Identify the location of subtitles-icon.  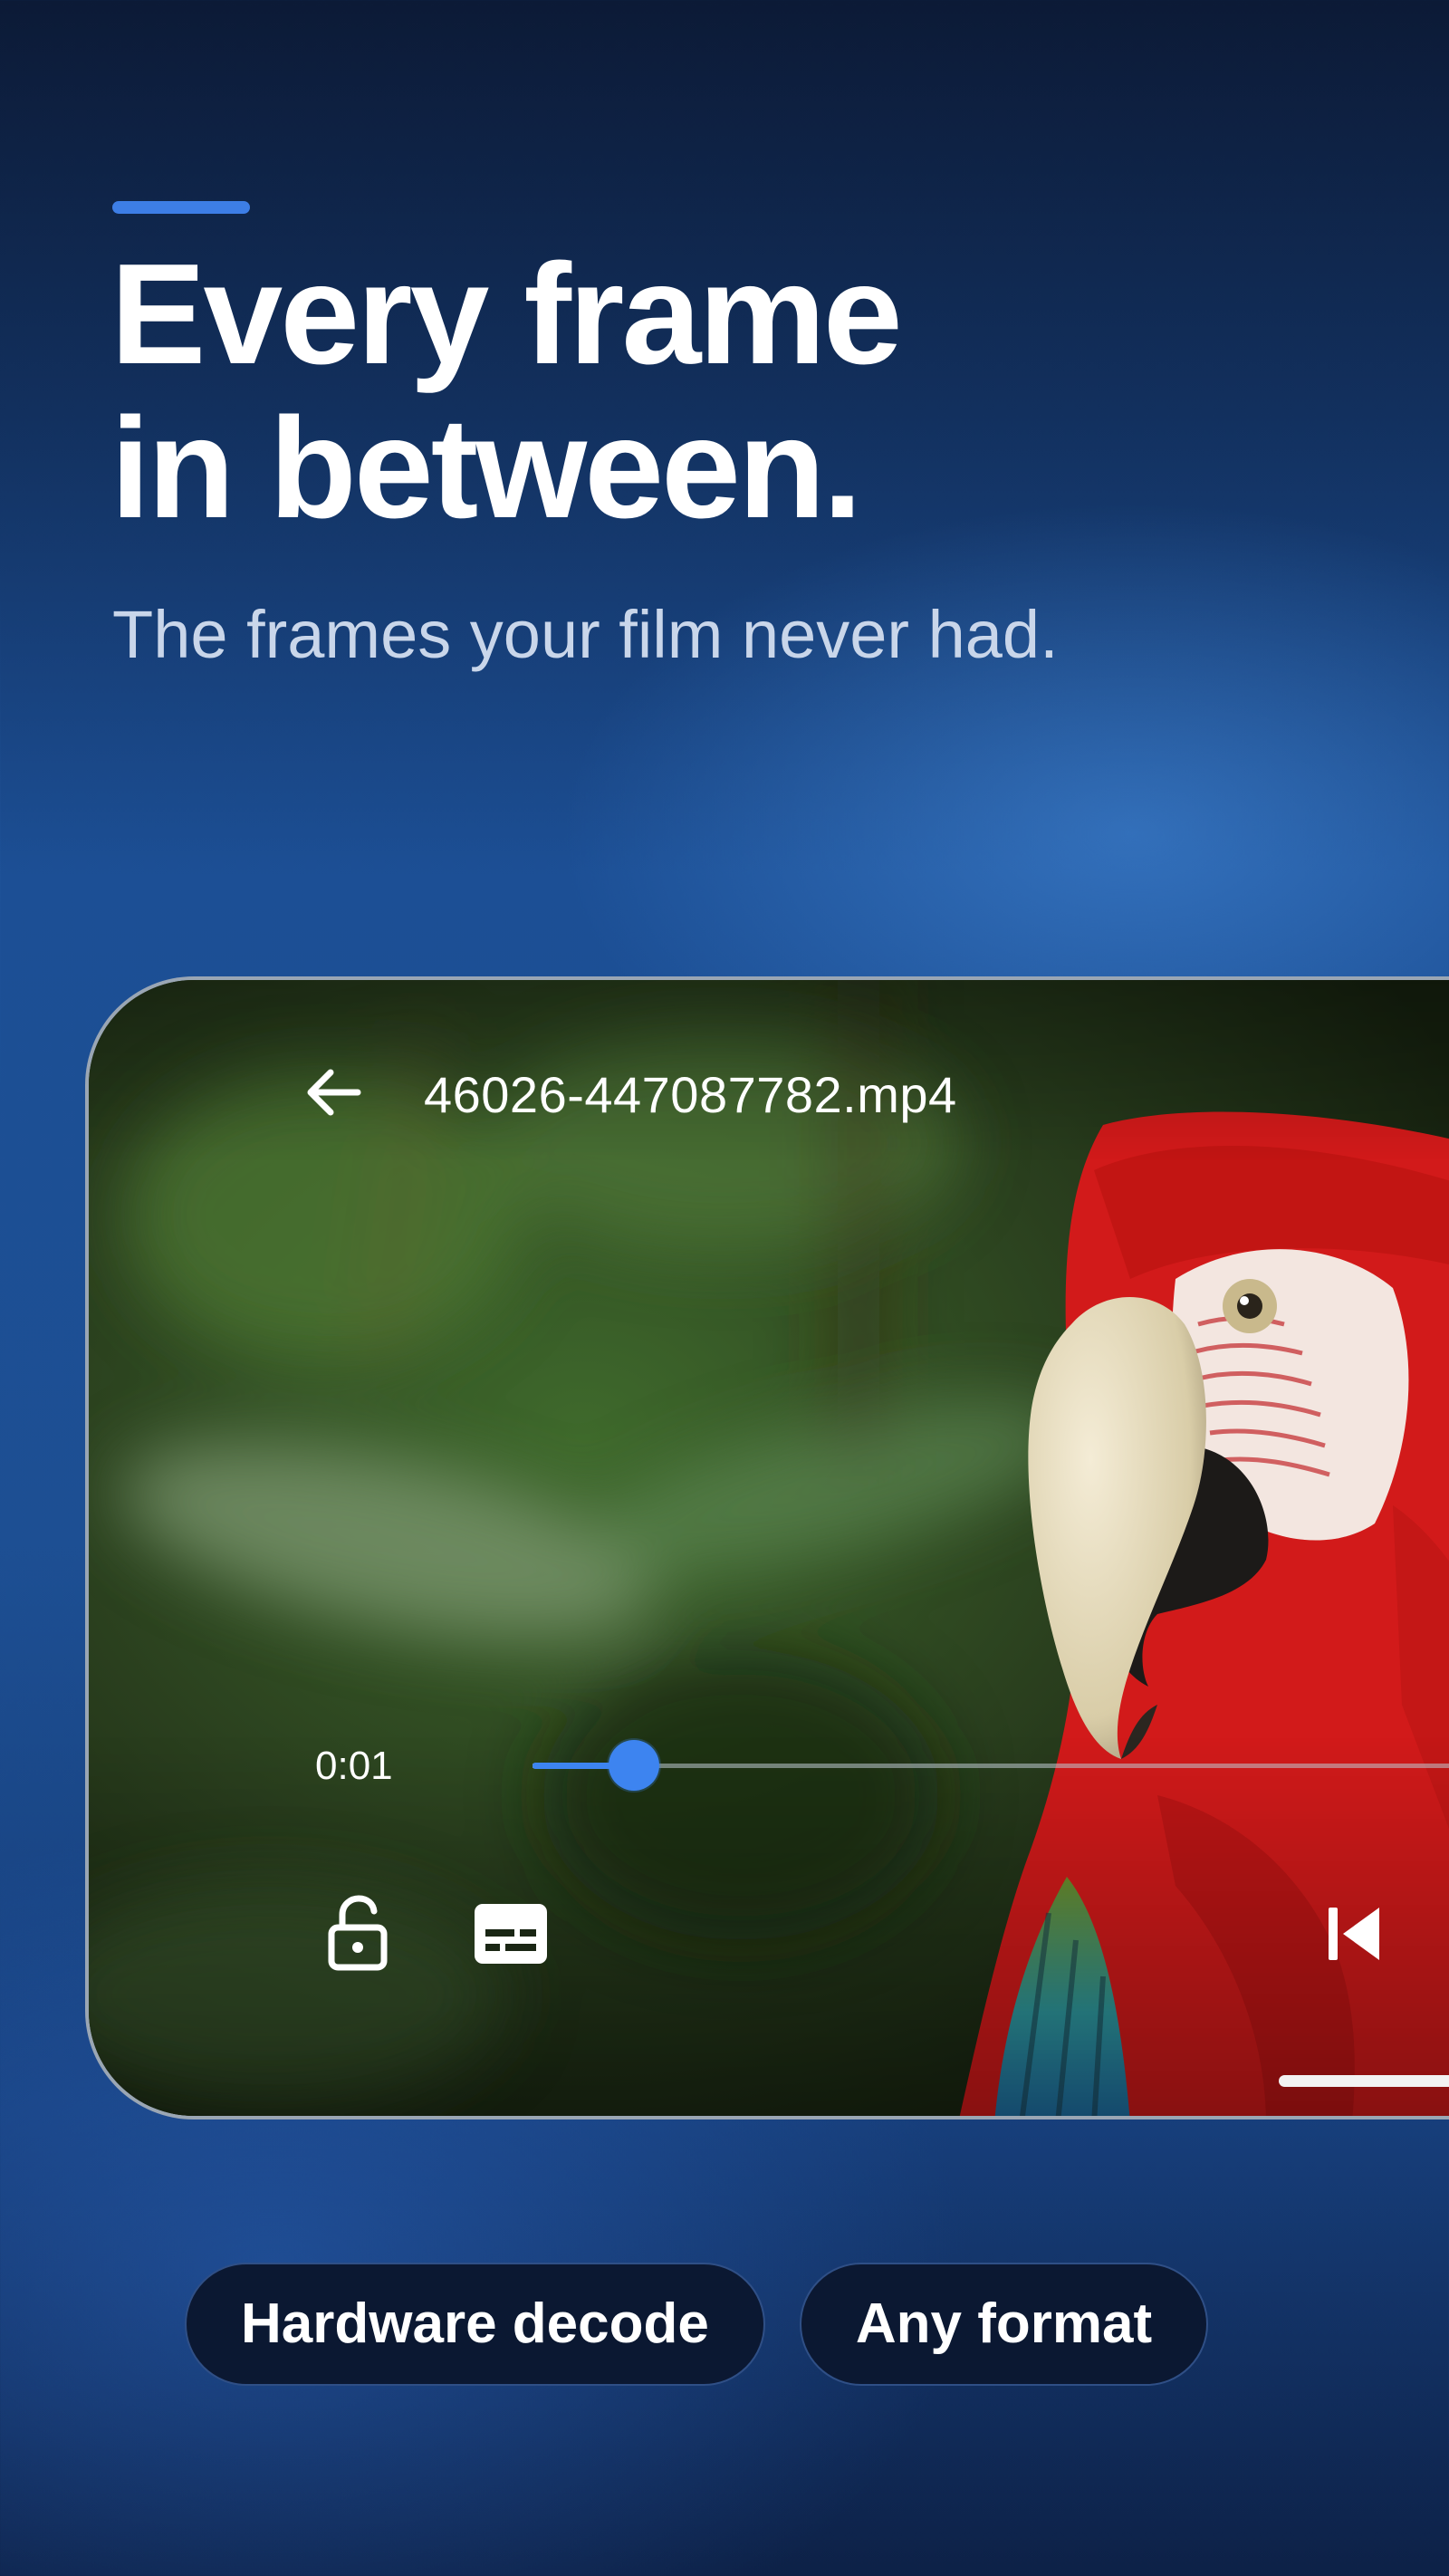
(511, 1935).